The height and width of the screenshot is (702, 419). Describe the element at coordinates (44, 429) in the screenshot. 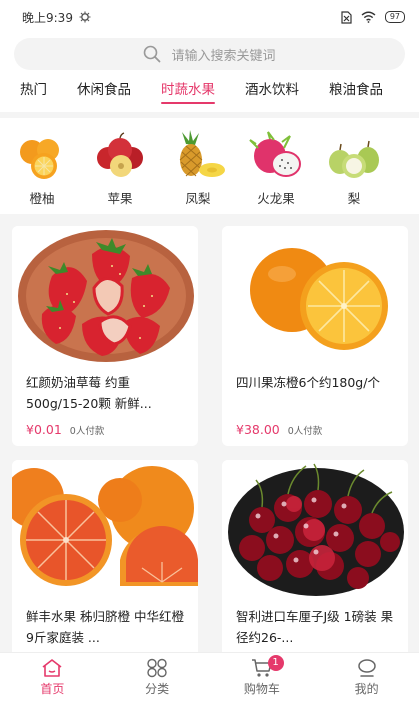

I see `product-price: ¥0.01` at that location.